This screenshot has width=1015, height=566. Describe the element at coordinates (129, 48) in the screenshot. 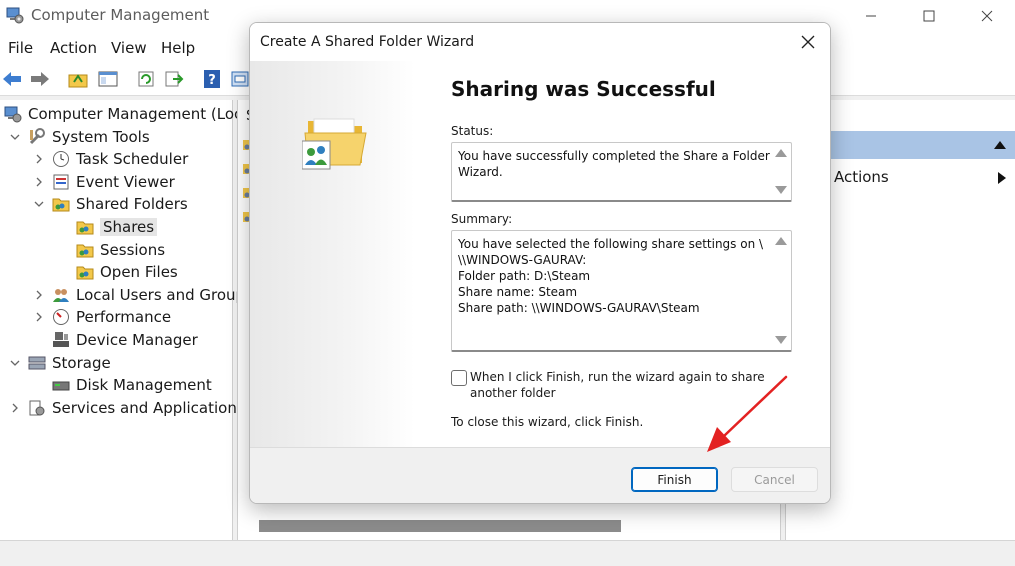

I see `menu-view: View` at that location.